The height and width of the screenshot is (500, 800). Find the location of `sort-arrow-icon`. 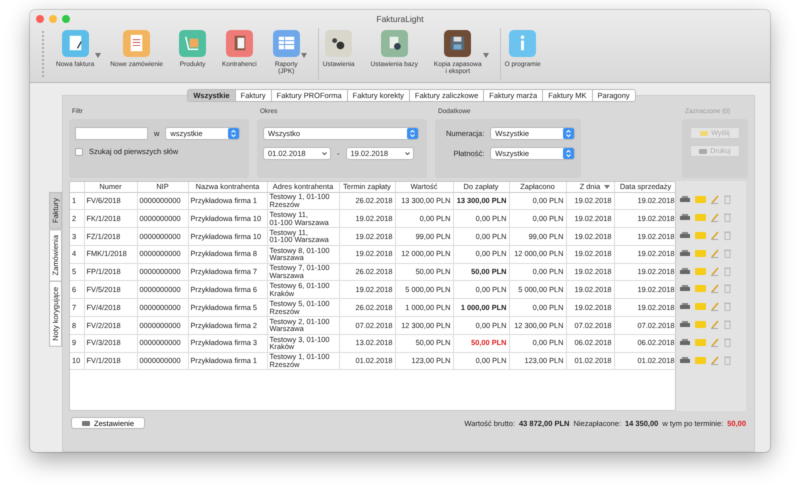

sort-arrow-icon is located at coordinates (607, 187).